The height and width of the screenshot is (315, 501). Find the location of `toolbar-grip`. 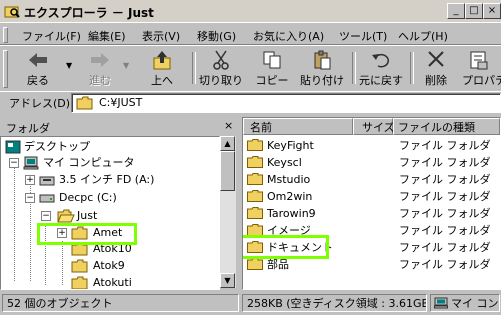

toolbar-grip is located at coordinates (5, 69).